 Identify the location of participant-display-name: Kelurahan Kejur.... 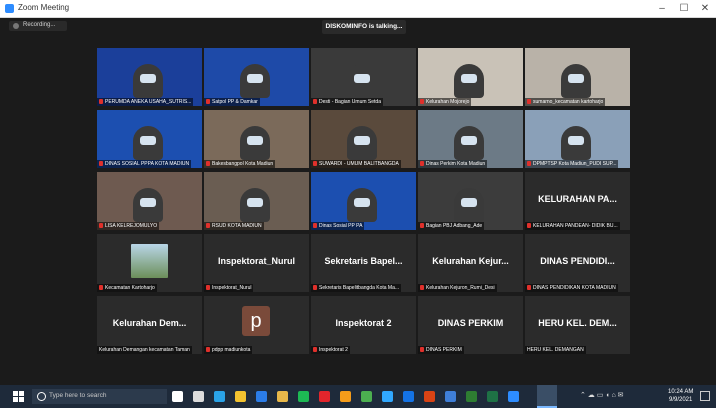
(470, 261).